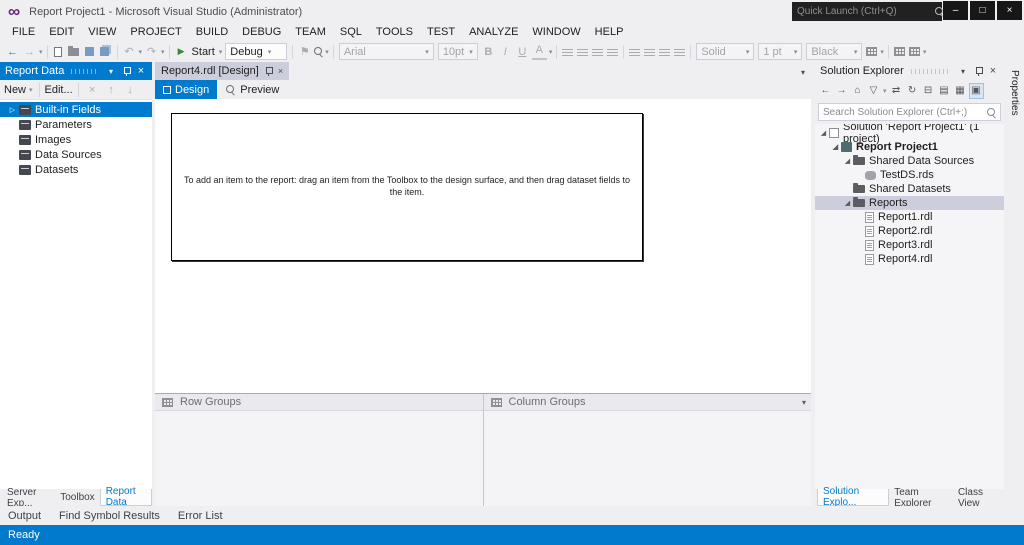 The width and height of the screenshot is (1024, 545). I want to click on navigate-forward-icon: →, so click(29, 52).